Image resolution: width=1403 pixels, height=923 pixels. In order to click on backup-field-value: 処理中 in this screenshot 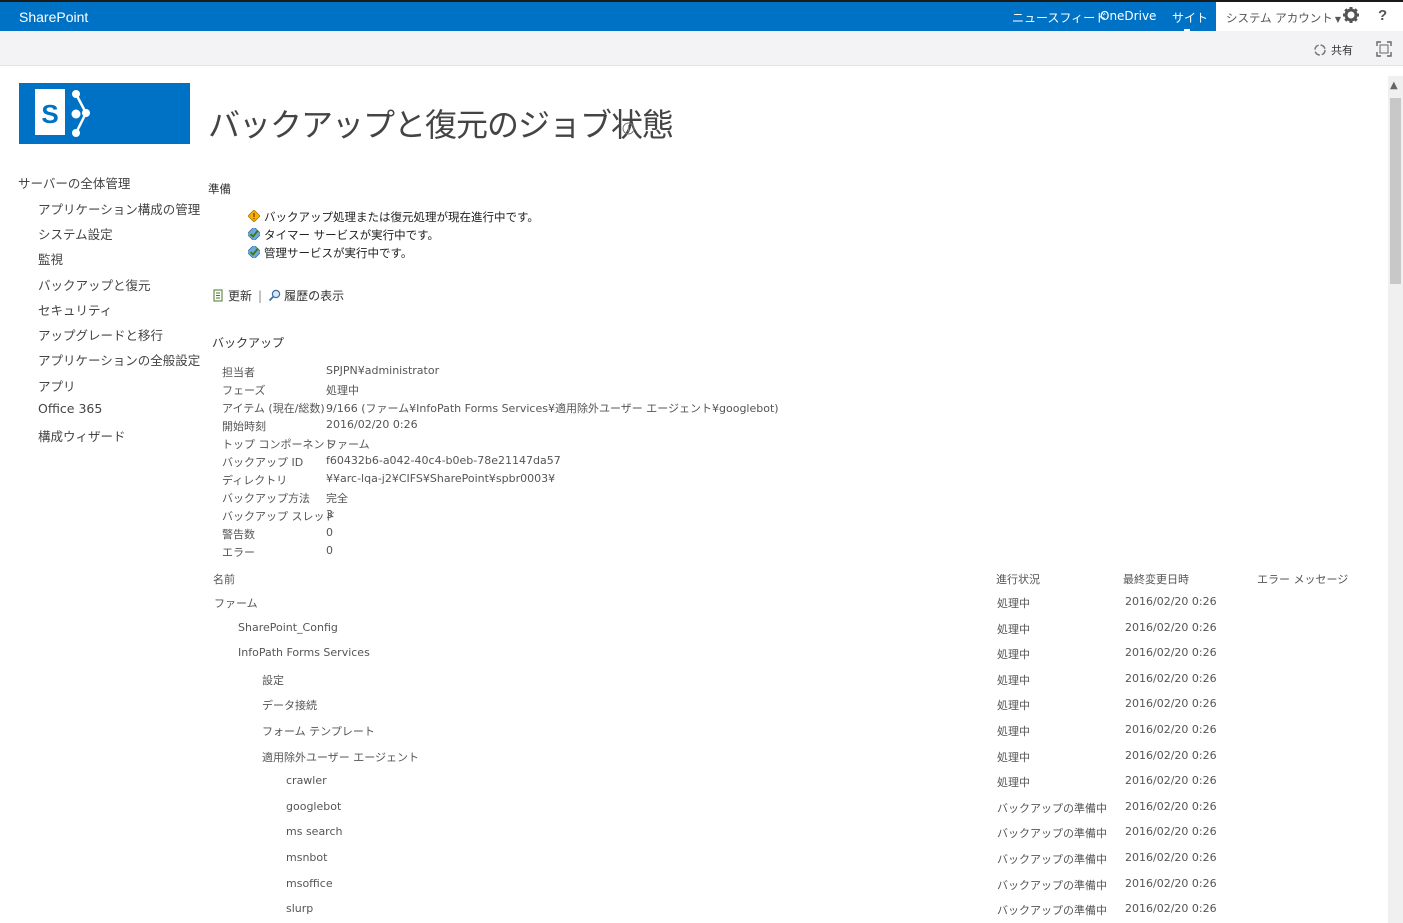, I will do `click(342, 390)`.